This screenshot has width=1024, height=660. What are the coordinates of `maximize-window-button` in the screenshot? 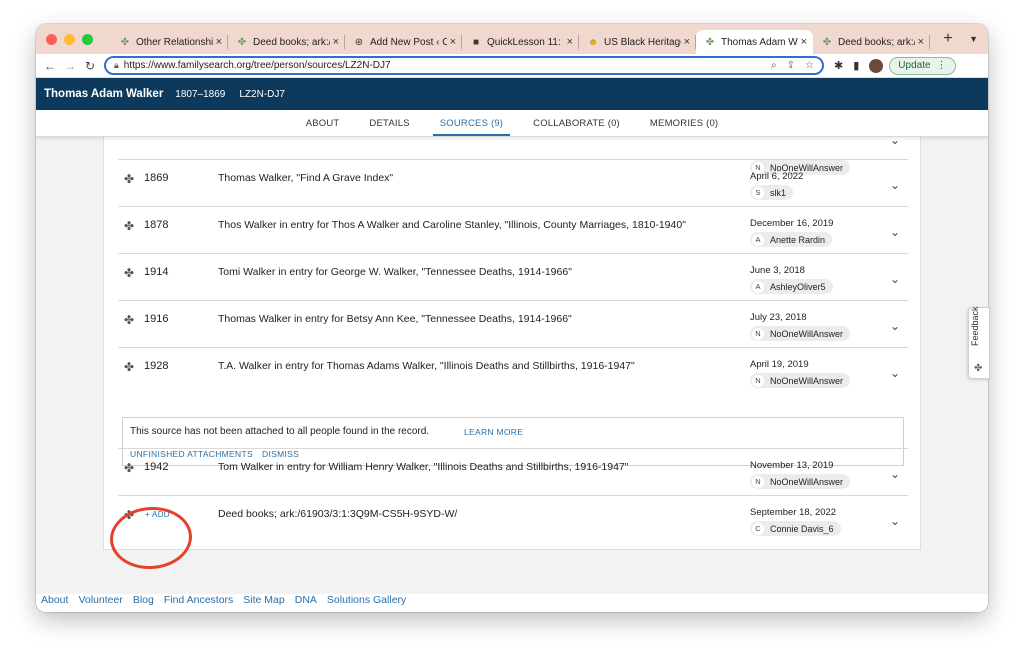 It's located at (87, 39).